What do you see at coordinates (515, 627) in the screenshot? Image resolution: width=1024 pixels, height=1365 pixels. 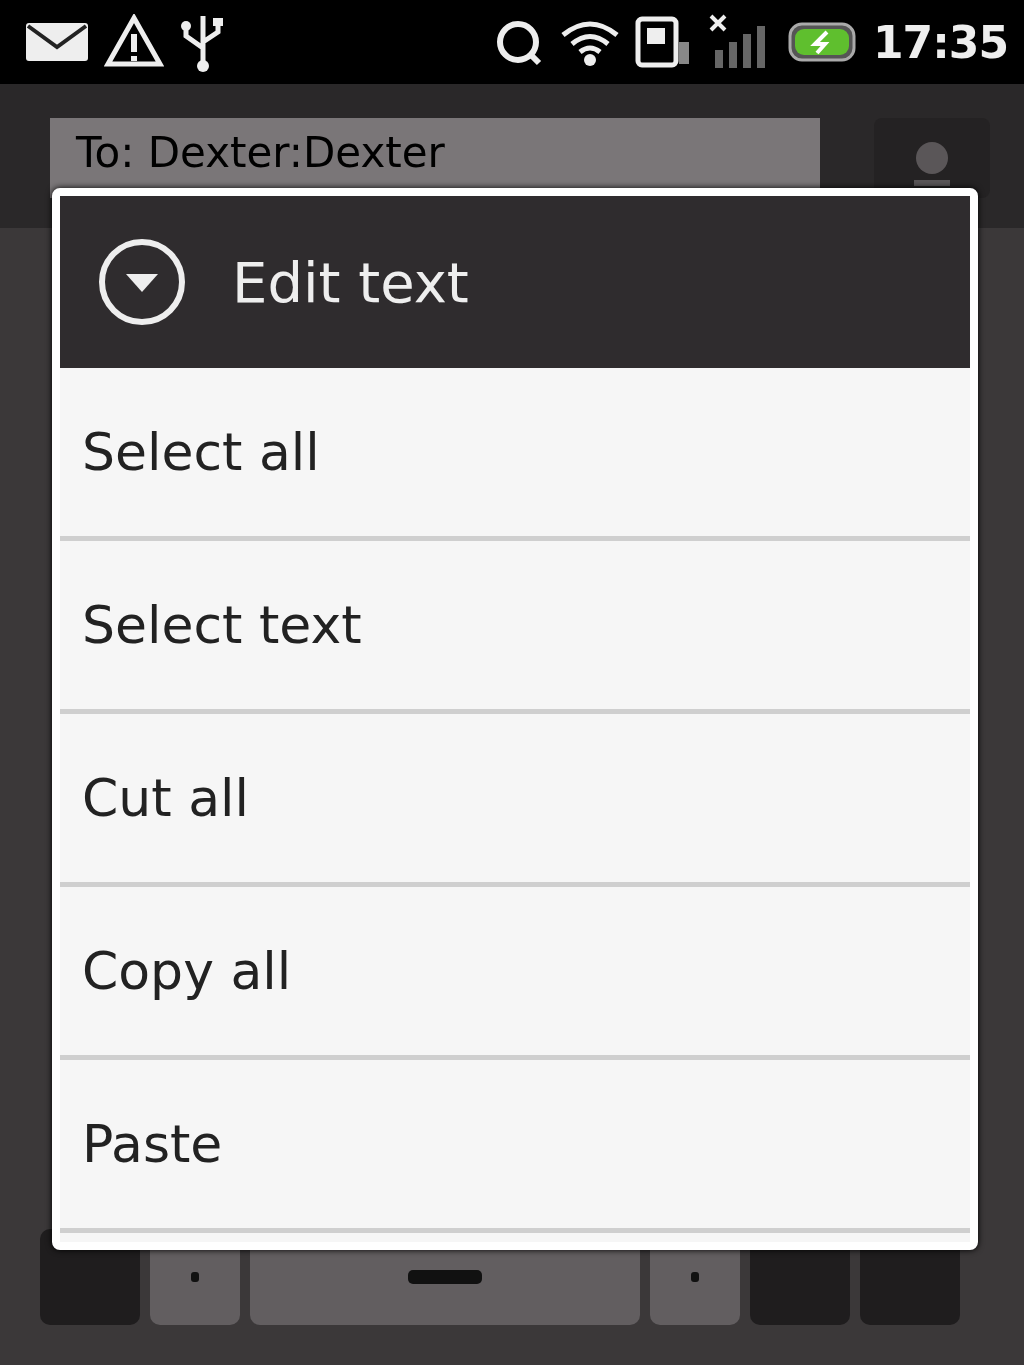 I see `menu-item: Select text` at bounding box center [515, 627].